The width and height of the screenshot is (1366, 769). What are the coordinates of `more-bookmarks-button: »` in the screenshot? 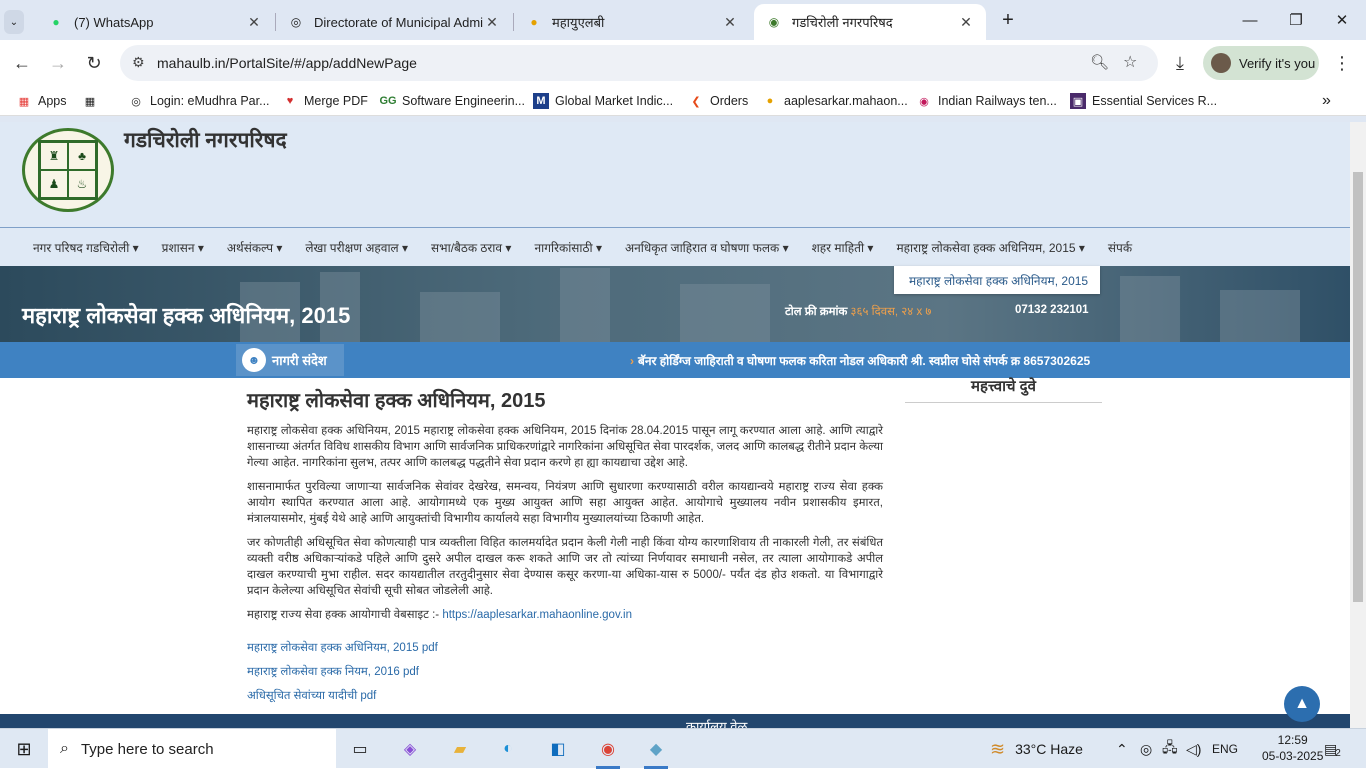 It's located at (1326, 101).